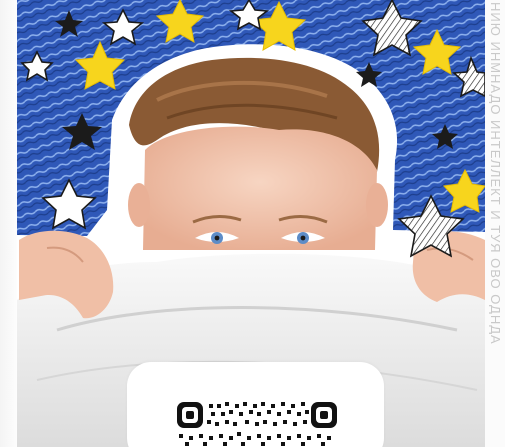 Image resolution: width=505 pixels, height=447 pixels. Describe the element at coordinates (257, 422) in the screenshot. I see `qr-code-icon` at that location.